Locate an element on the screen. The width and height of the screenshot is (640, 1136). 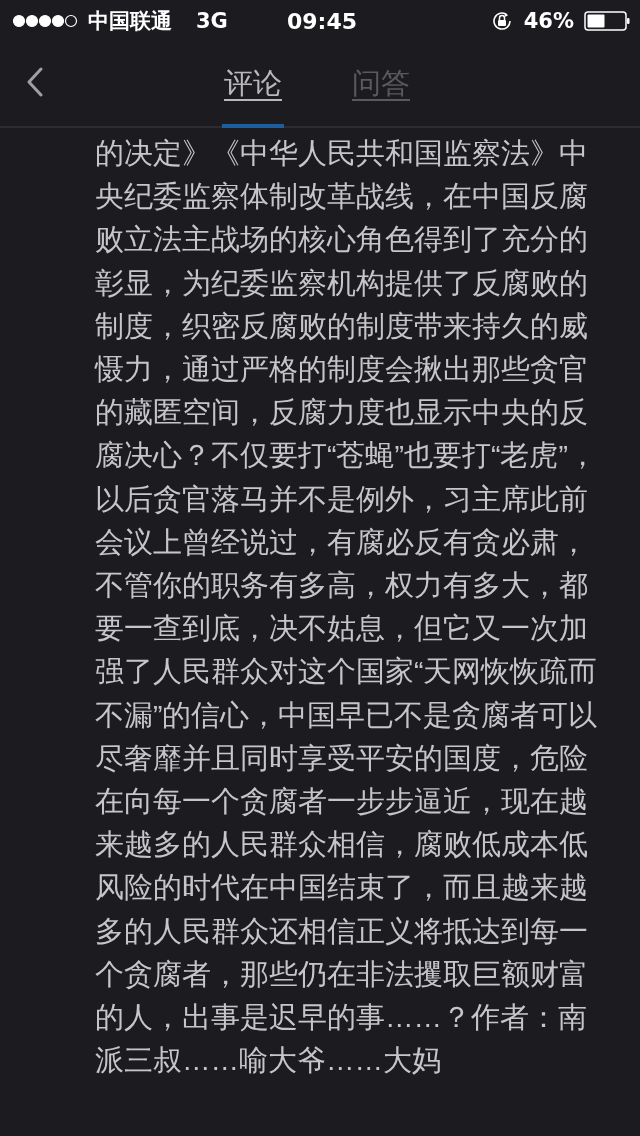
carrier-name: 中国联通 is located at coordinates (130, 21).